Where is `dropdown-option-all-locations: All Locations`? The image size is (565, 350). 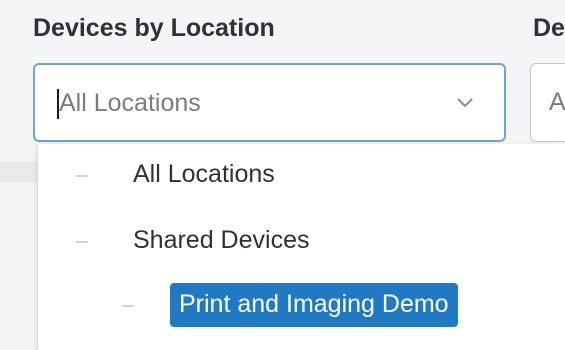 dropdown-option-all-locations: All Locations is located at coordinates (301, 176).